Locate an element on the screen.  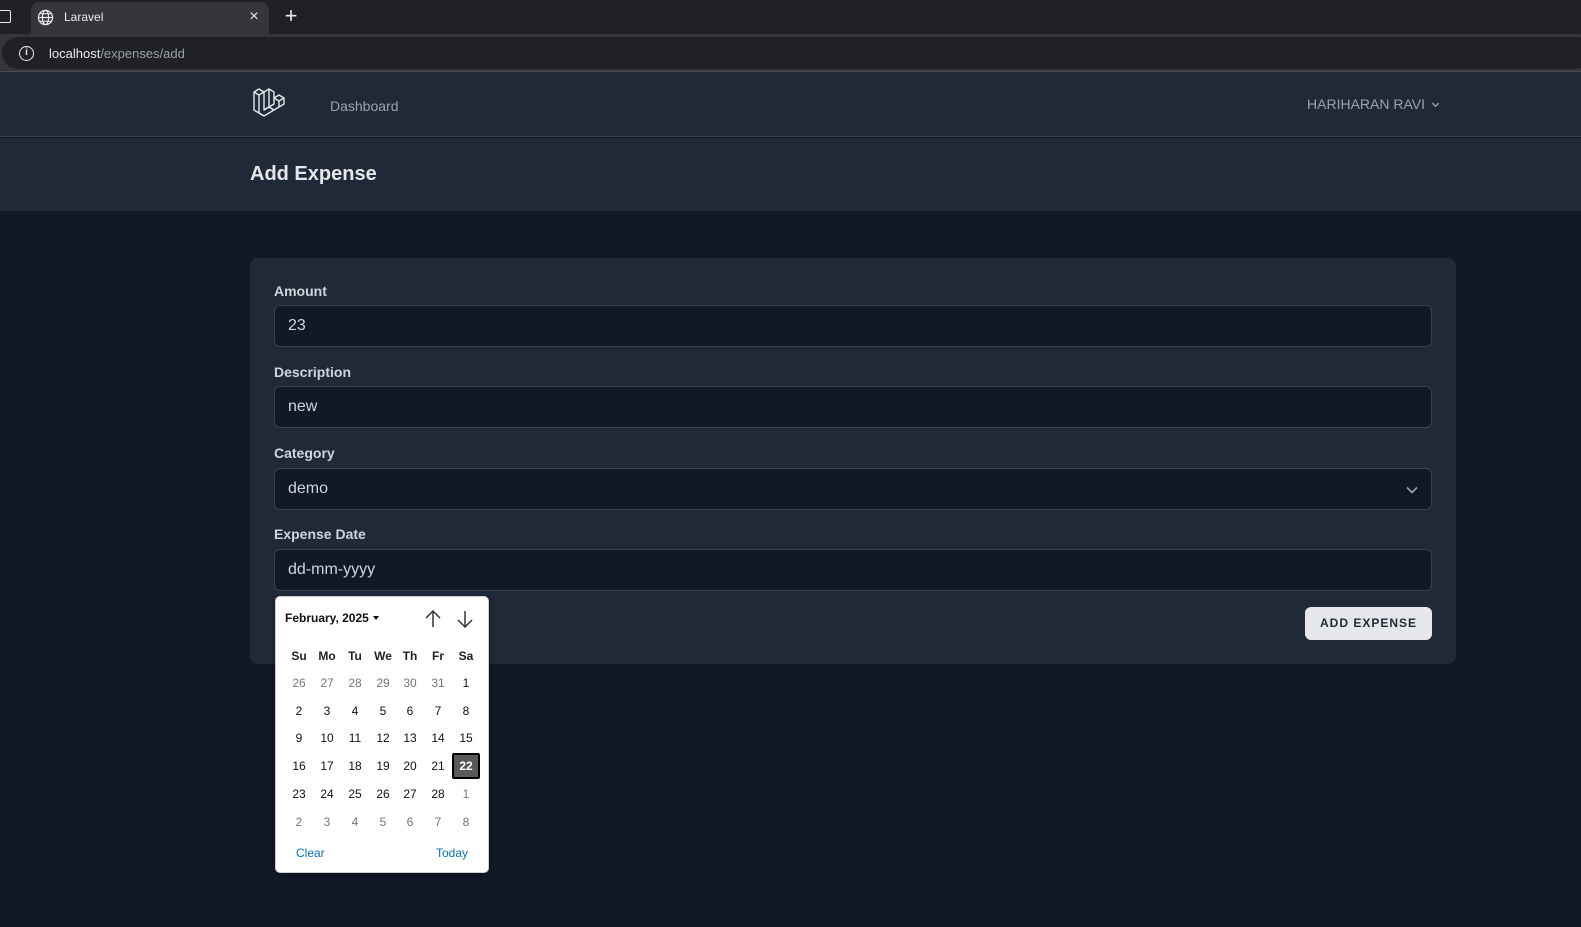
globe-icon is located at coordinates (45, 17).